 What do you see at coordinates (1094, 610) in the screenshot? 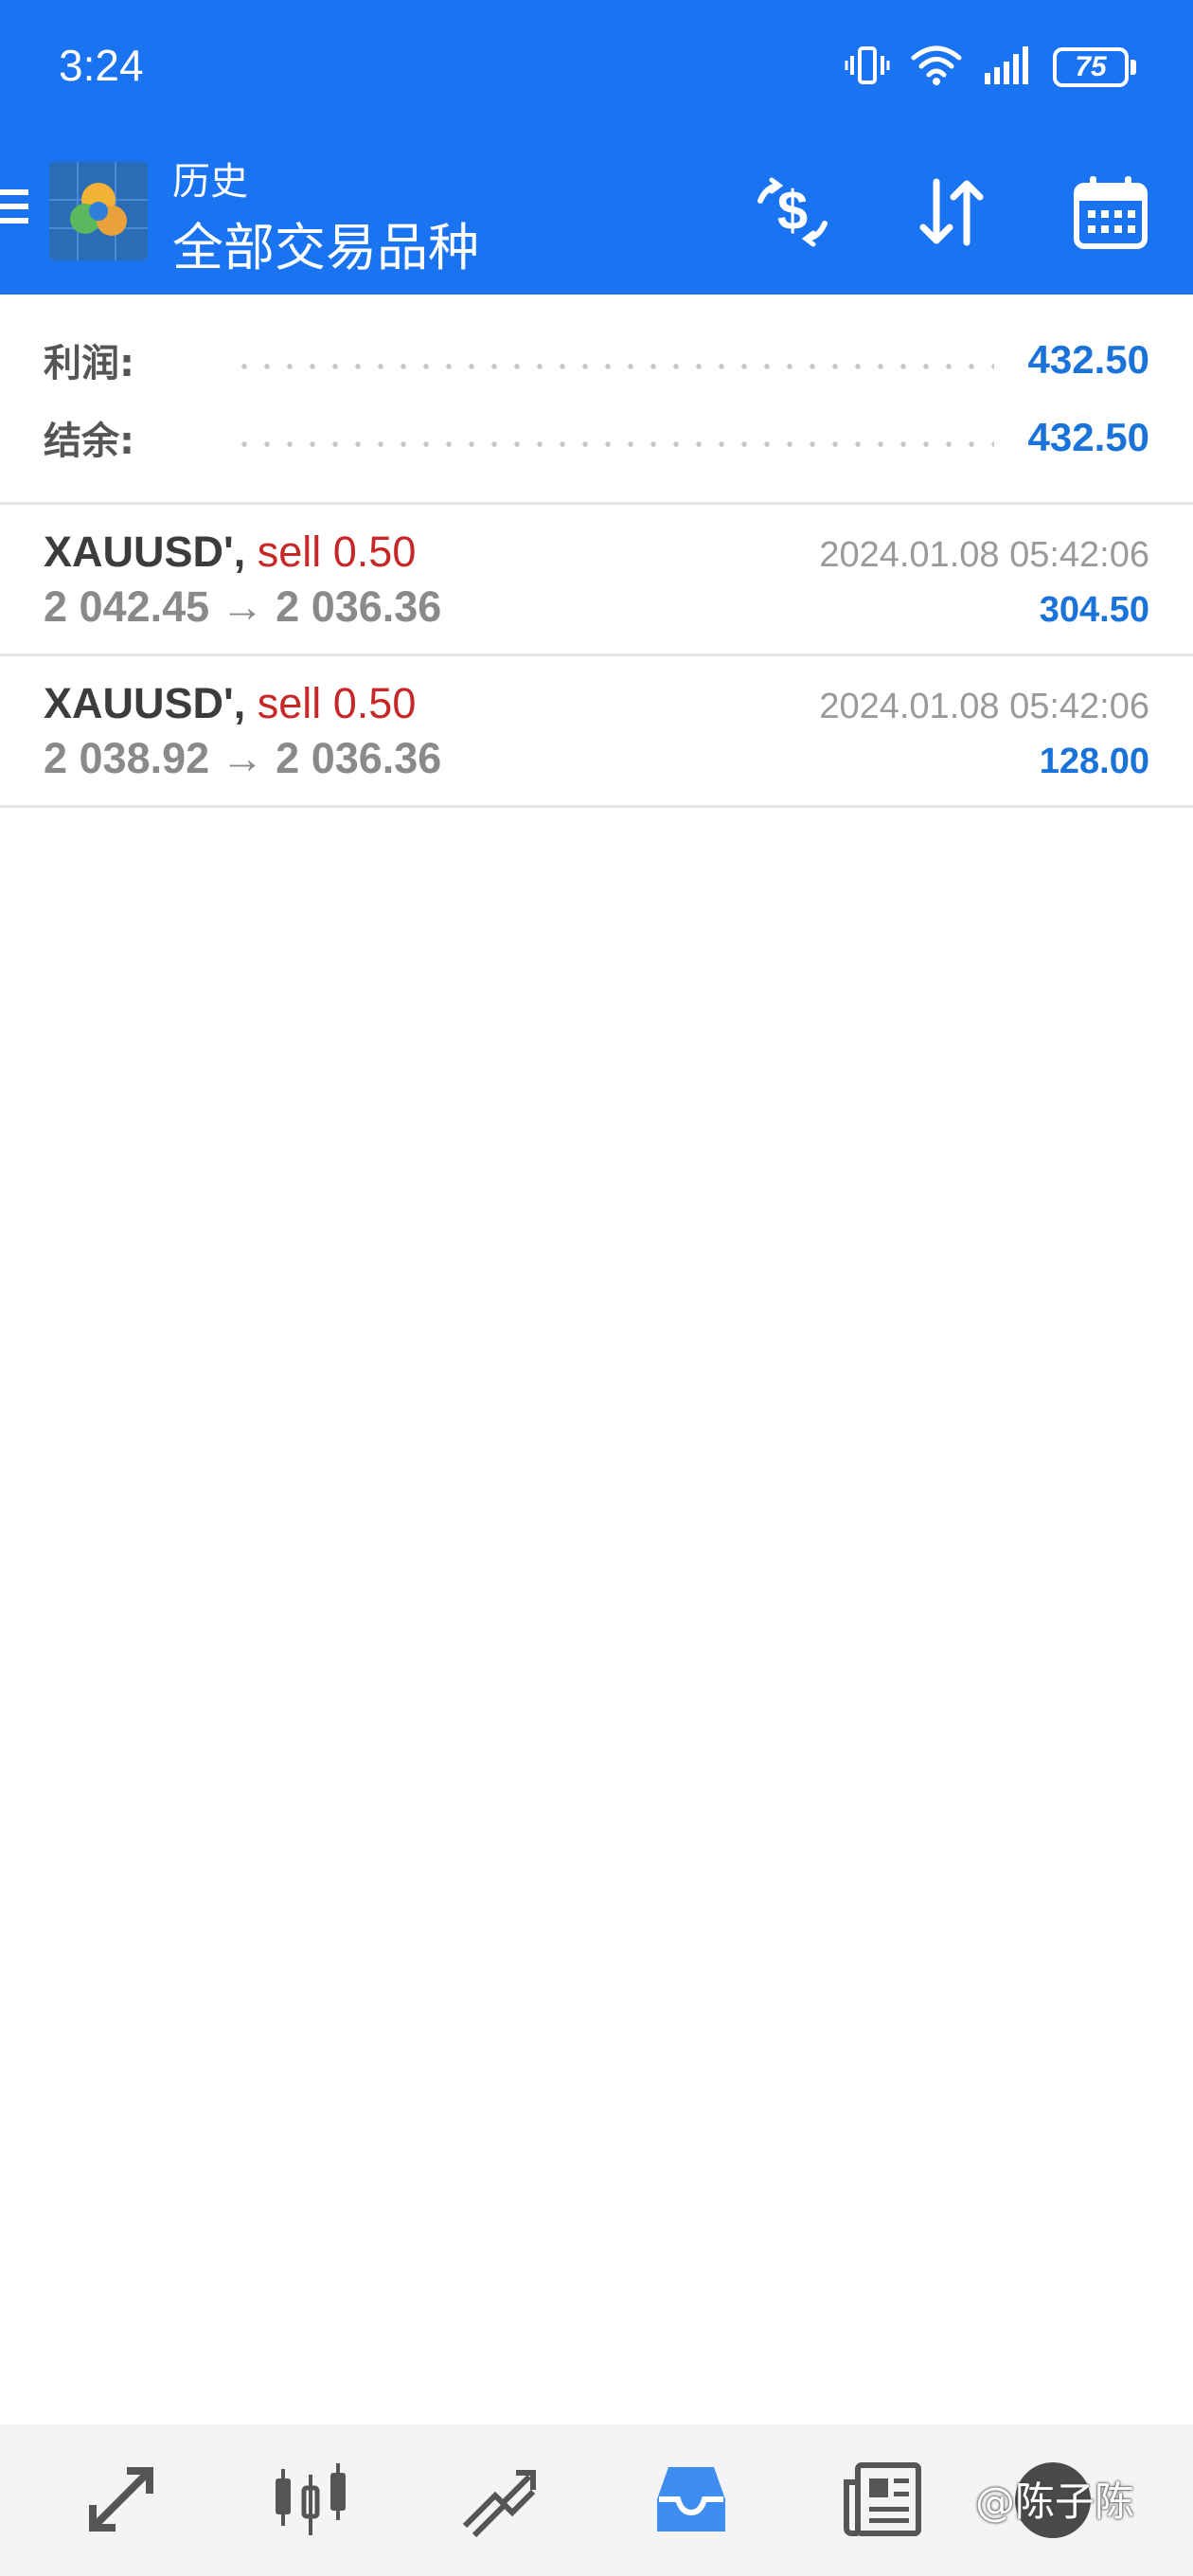
I see `trade-profit: 304.50` at bounding box center [1094, 610].